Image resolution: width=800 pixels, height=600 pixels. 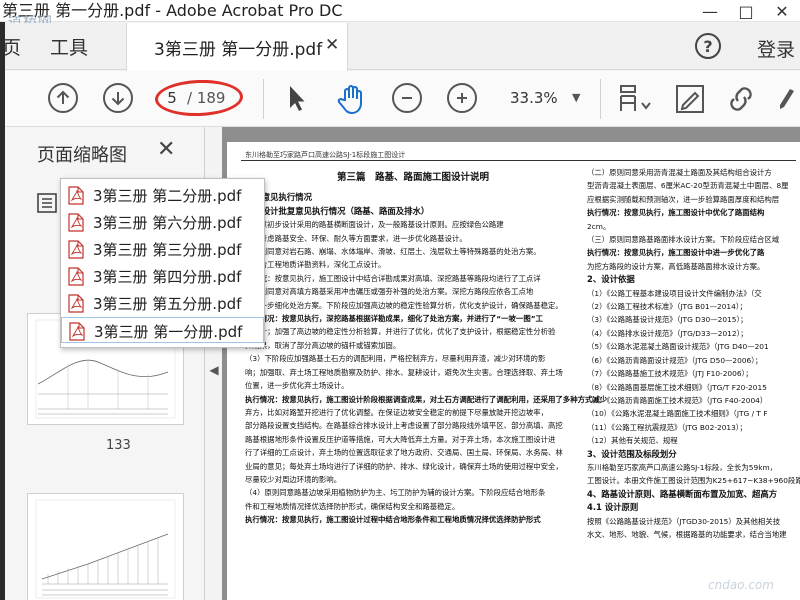 What do you see at coordinates (518, 160) in the screenshot?
I see `header-rule` at bounding box center [518, 160].